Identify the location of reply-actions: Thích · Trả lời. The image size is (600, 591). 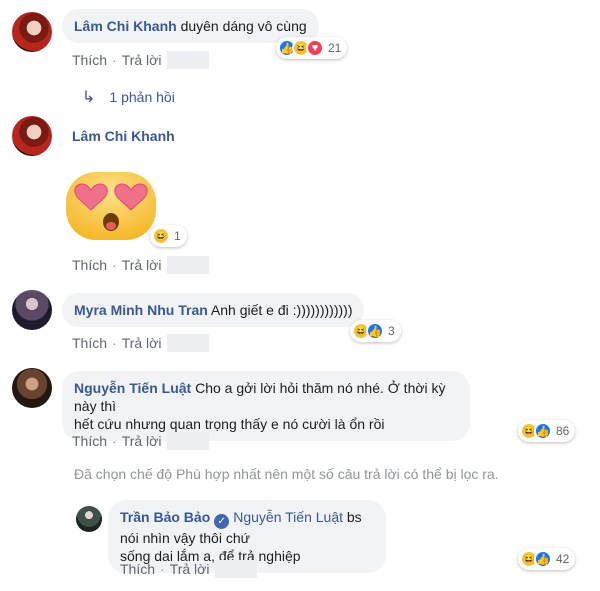
(189, 569).